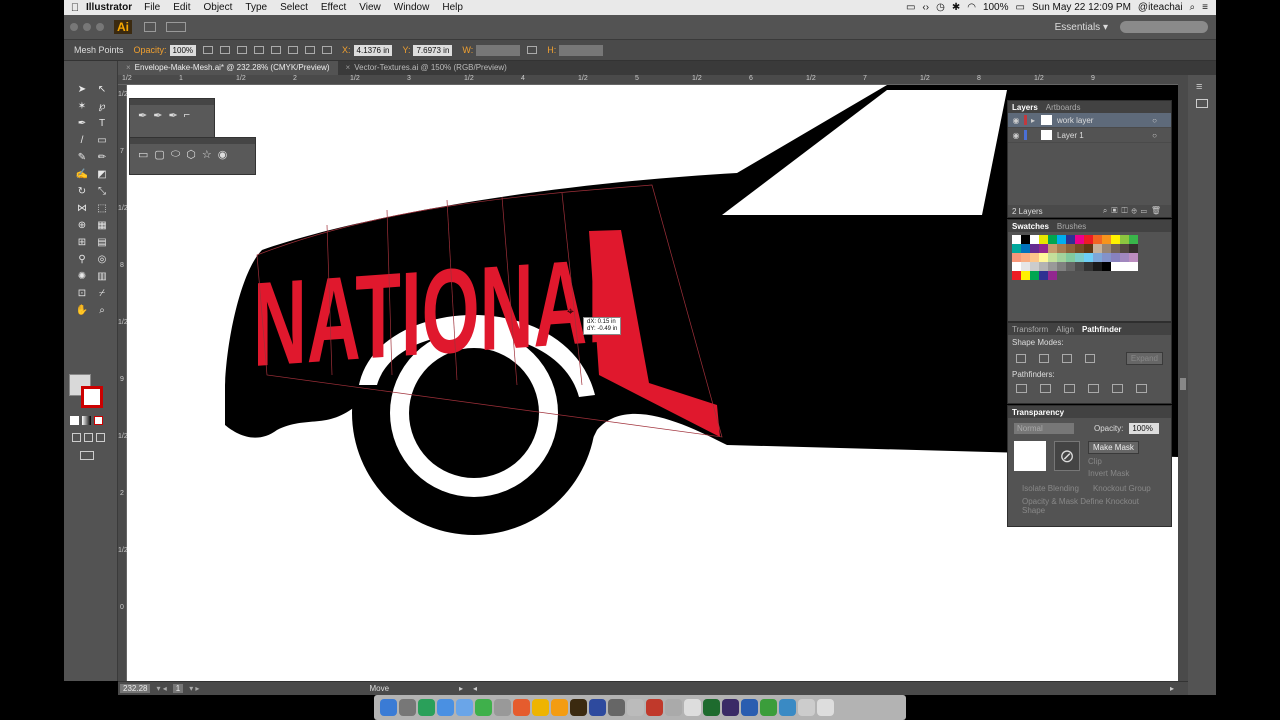 The image size is (1280, 720). What do you see at coordinates (1089, 358) in the screenshot?
I see `exclude-icon` at bounding box center [1089, 358].